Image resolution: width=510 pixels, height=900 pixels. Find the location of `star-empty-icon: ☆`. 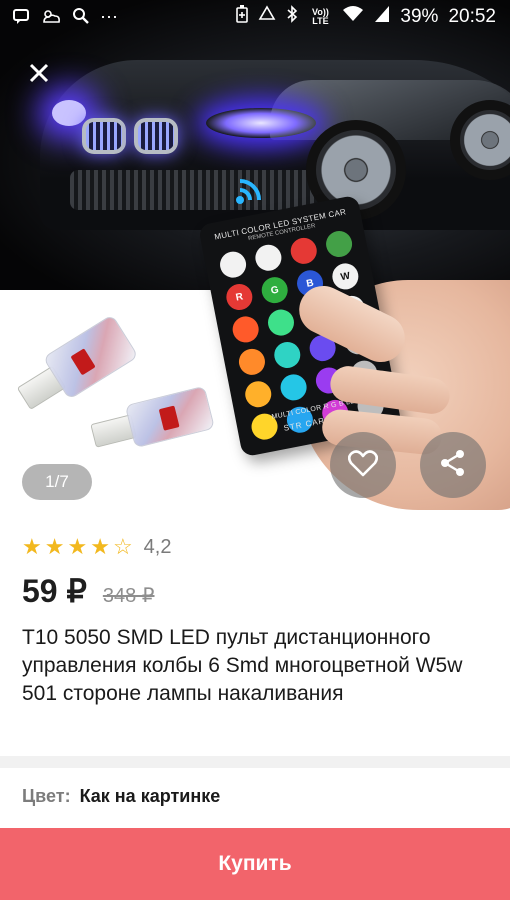

star-empty-icon: ☆ is located at coordinates (122, 546).